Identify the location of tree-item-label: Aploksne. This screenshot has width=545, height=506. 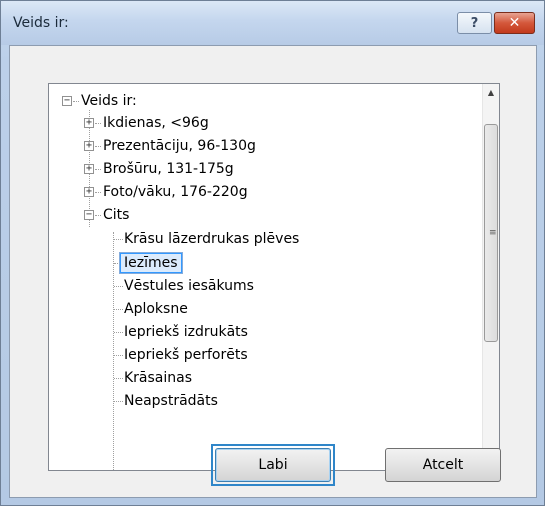
(156, 309).